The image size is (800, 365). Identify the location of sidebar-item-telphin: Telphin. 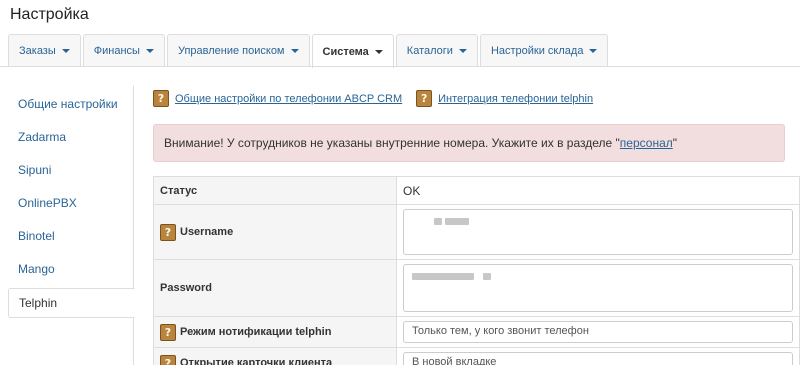
(71, 303).